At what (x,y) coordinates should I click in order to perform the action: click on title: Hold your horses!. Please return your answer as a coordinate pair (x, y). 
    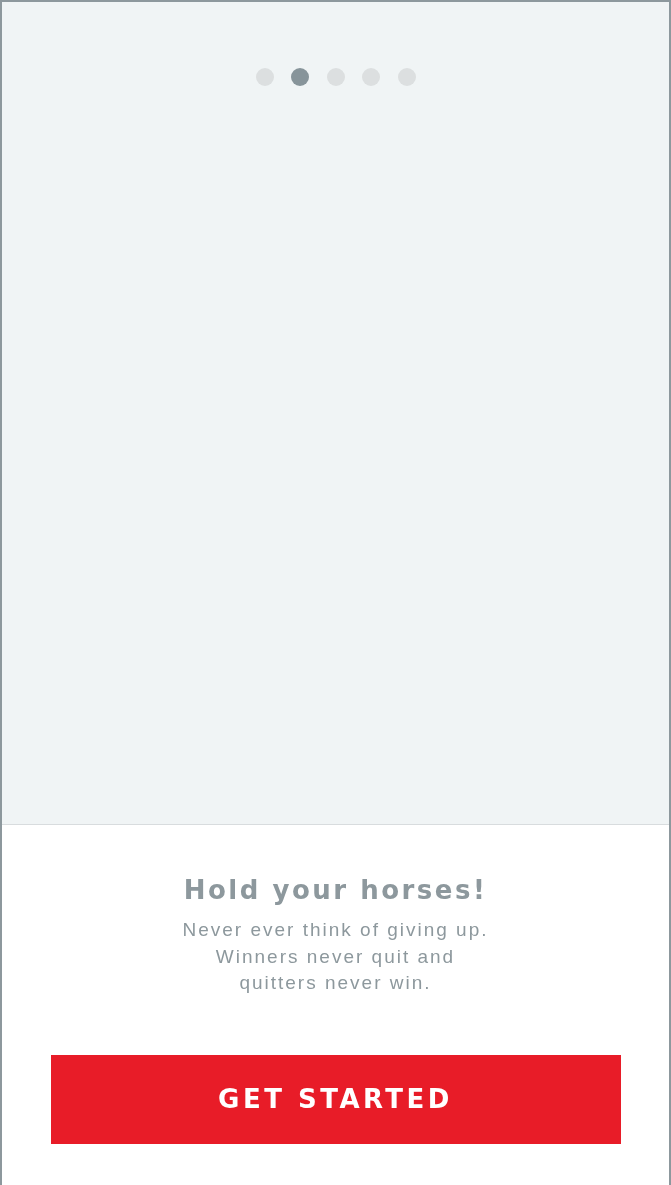
    Looking at the image, I should click on (335, 890).